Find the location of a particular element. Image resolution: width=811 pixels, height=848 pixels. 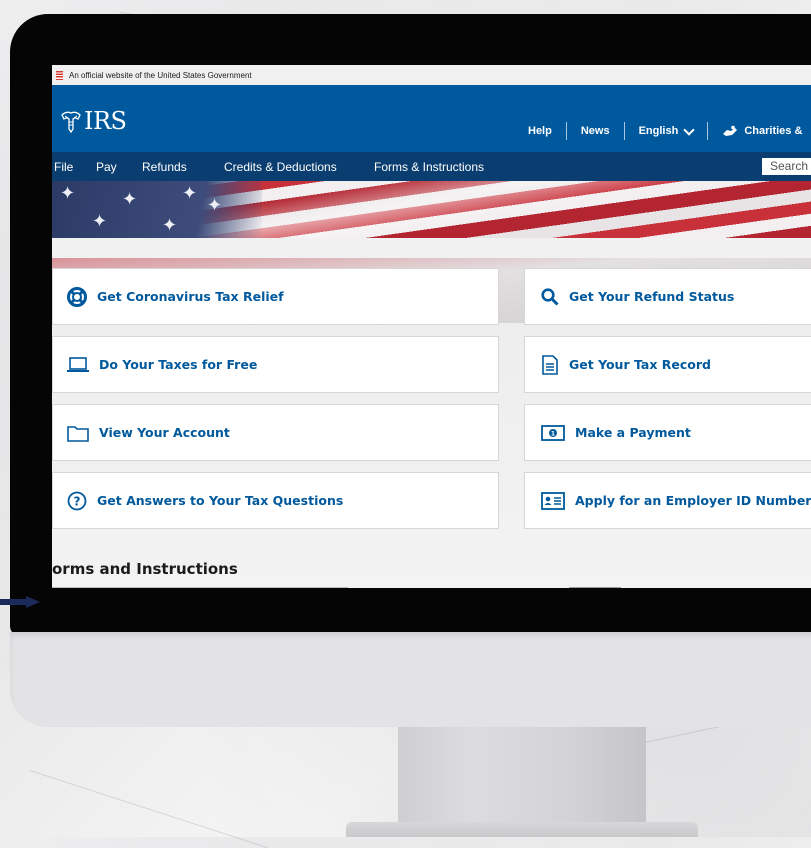

helping-hand-icon is located at coordinates (730, 130).